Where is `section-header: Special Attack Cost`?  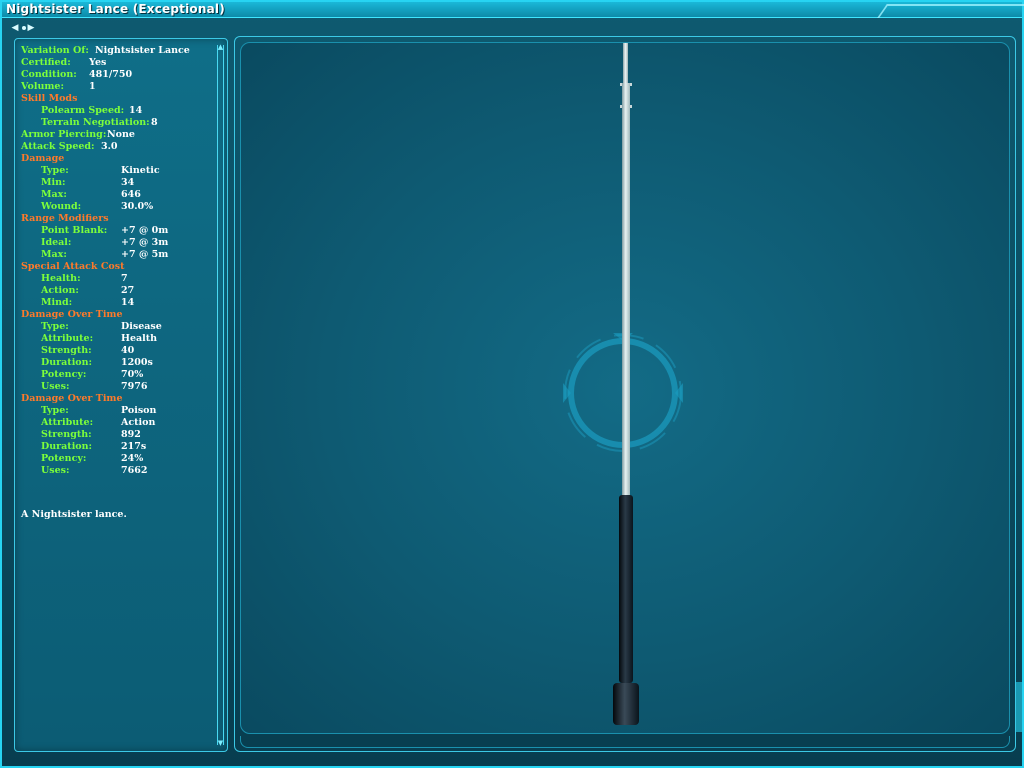
section-header: Special Attack Cost is located at coordinates (116, 267).